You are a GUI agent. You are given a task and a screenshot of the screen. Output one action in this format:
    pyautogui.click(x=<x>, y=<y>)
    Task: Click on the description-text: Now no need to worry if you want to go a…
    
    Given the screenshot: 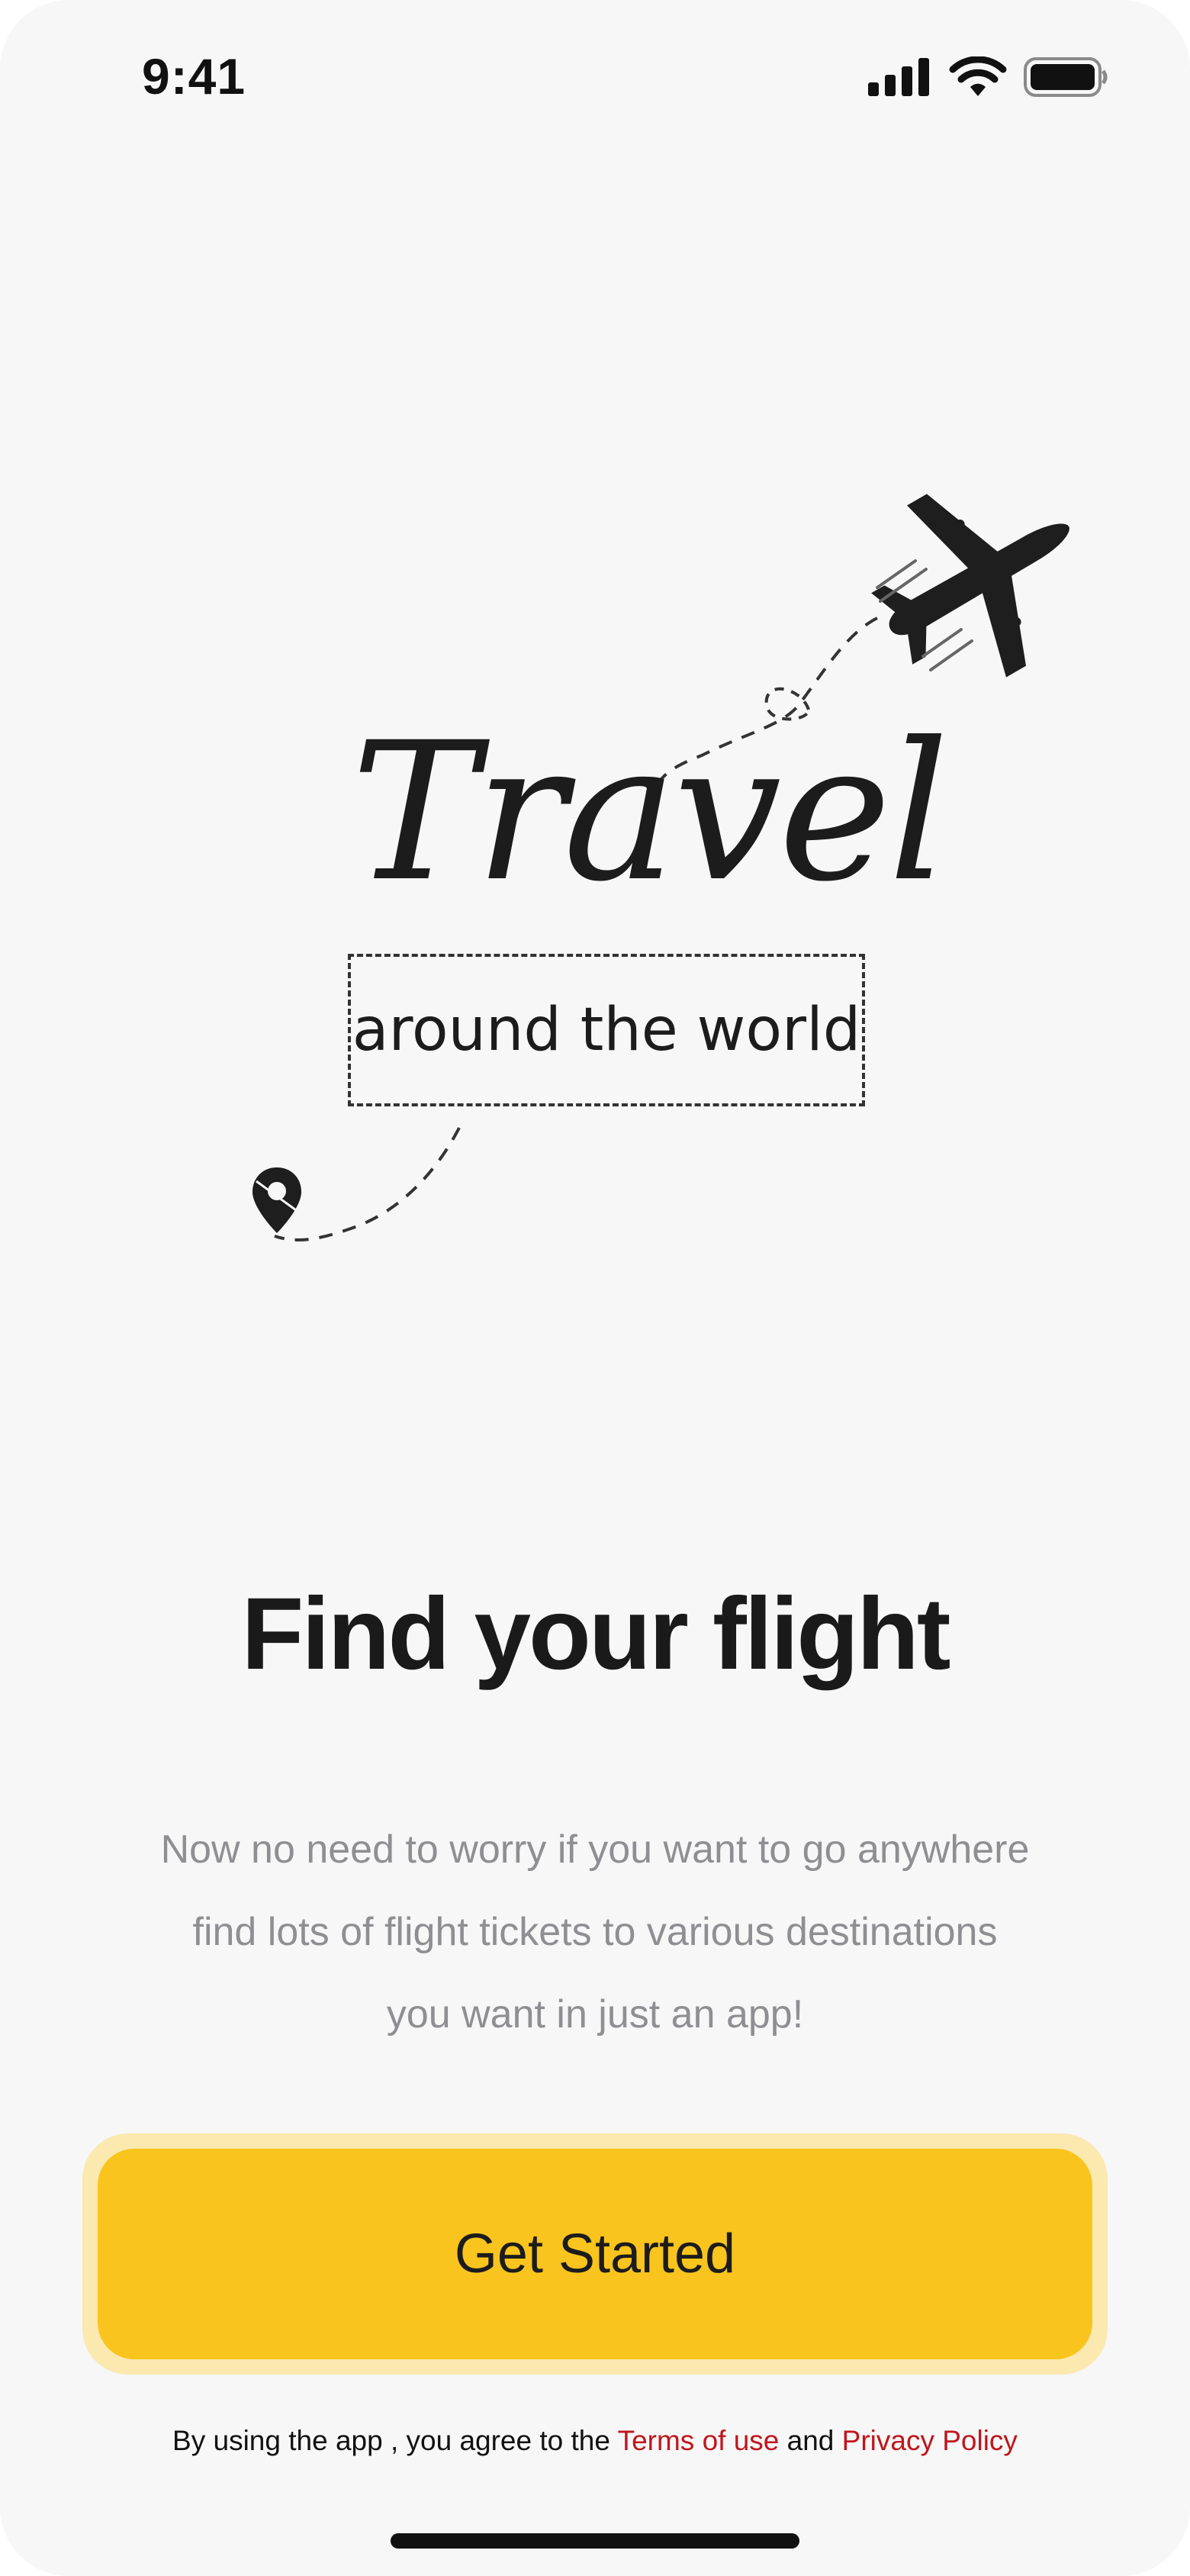 What is the action you would take?
    pyautogui.click(x=595, y=1932)
    